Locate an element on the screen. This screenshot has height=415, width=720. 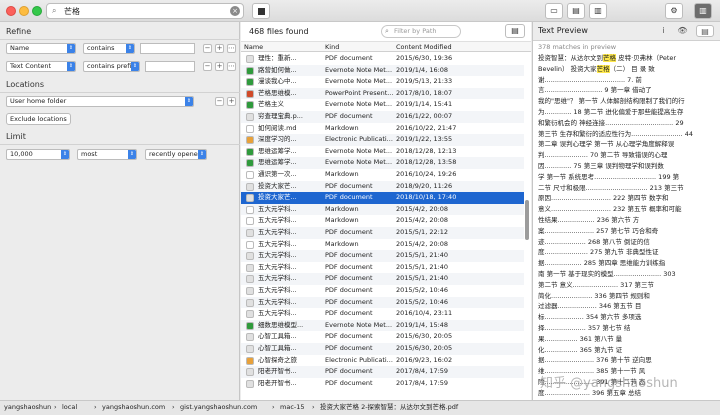
view-preview-button: ▥ is located at coordinates (598, 11).